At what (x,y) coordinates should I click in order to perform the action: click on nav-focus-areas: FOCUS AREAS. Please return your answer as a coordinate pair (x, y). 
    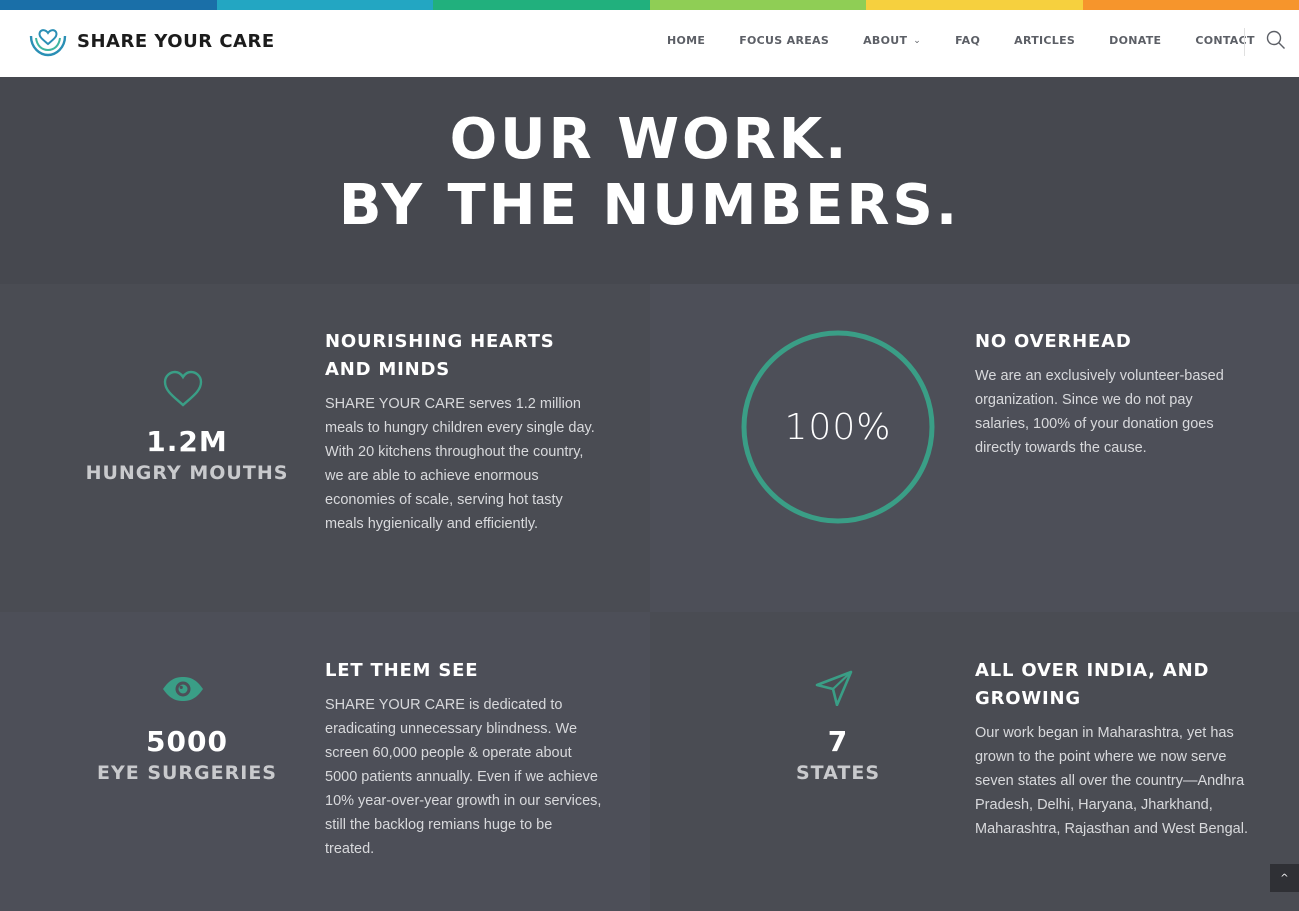
    Looking at the image, I should click on (784, 40).